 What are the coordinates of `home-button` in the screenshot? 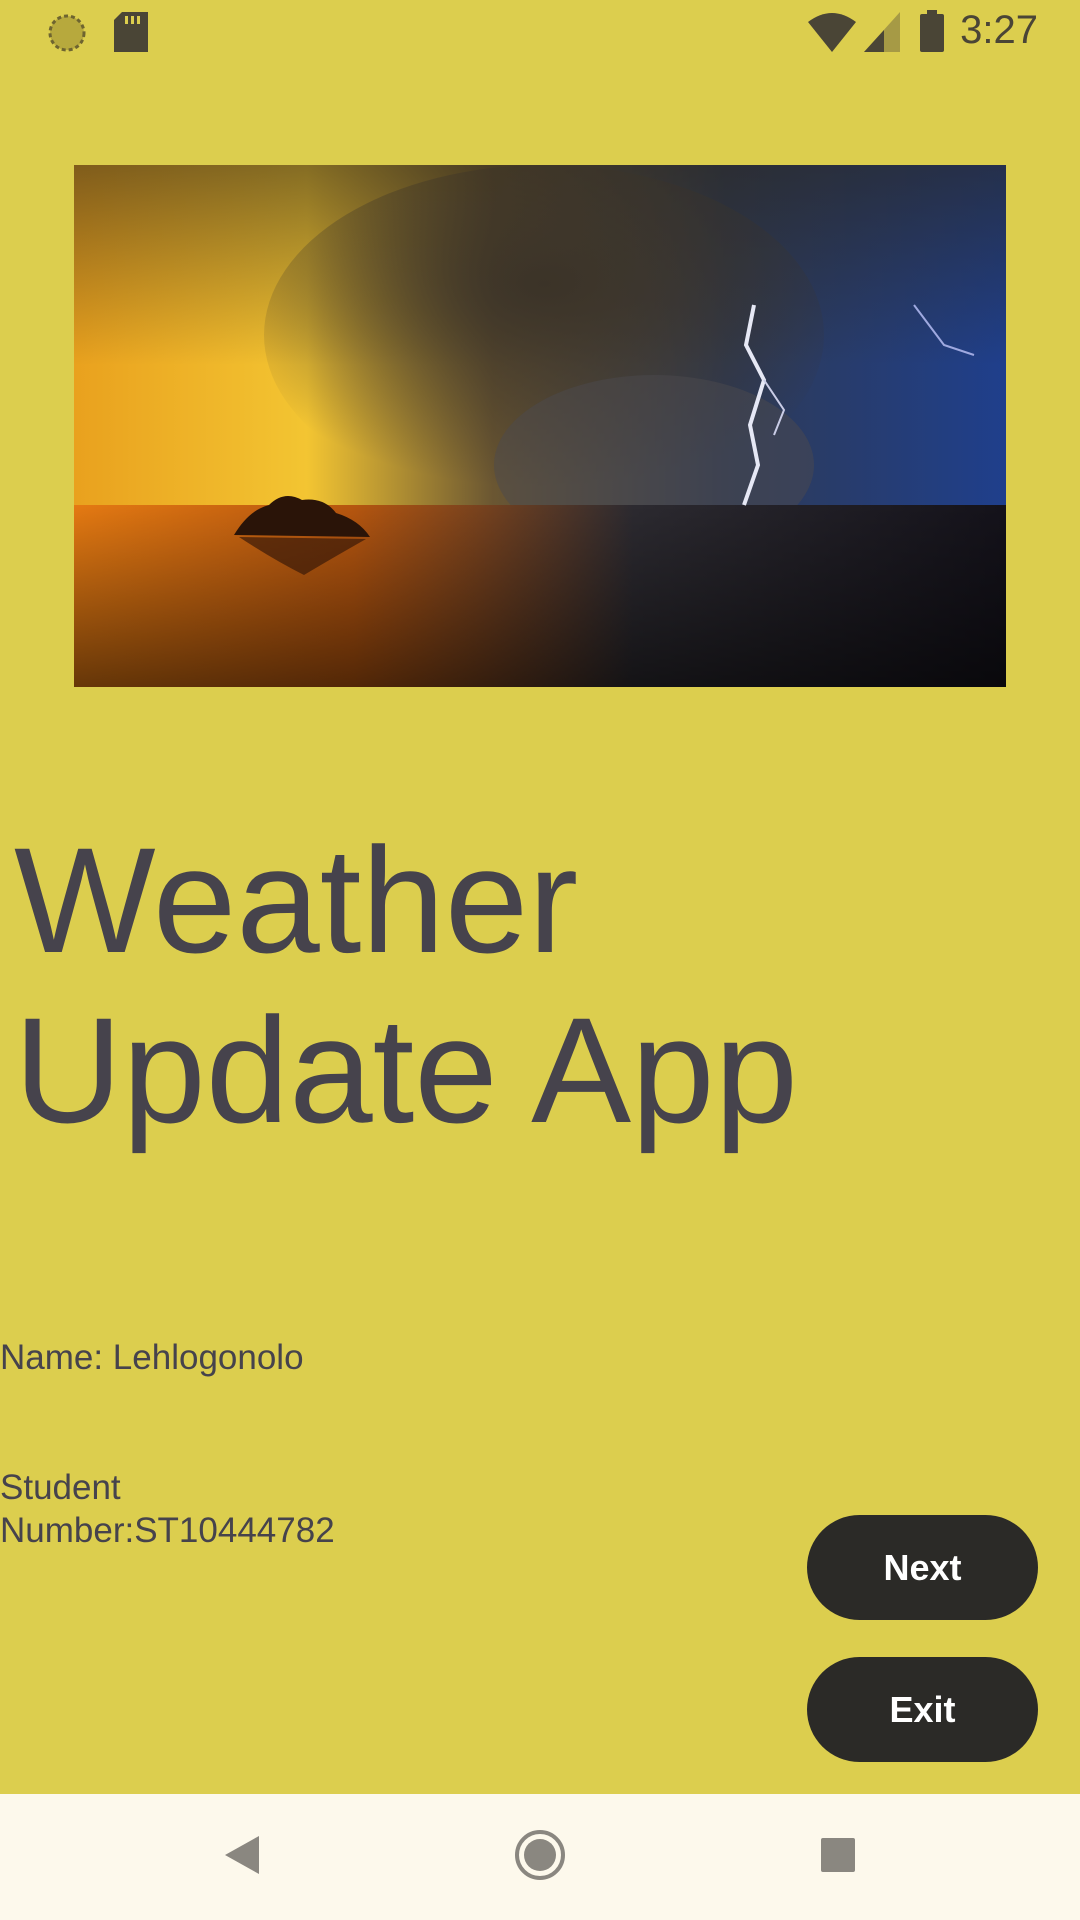 It's located at (540, 1857).